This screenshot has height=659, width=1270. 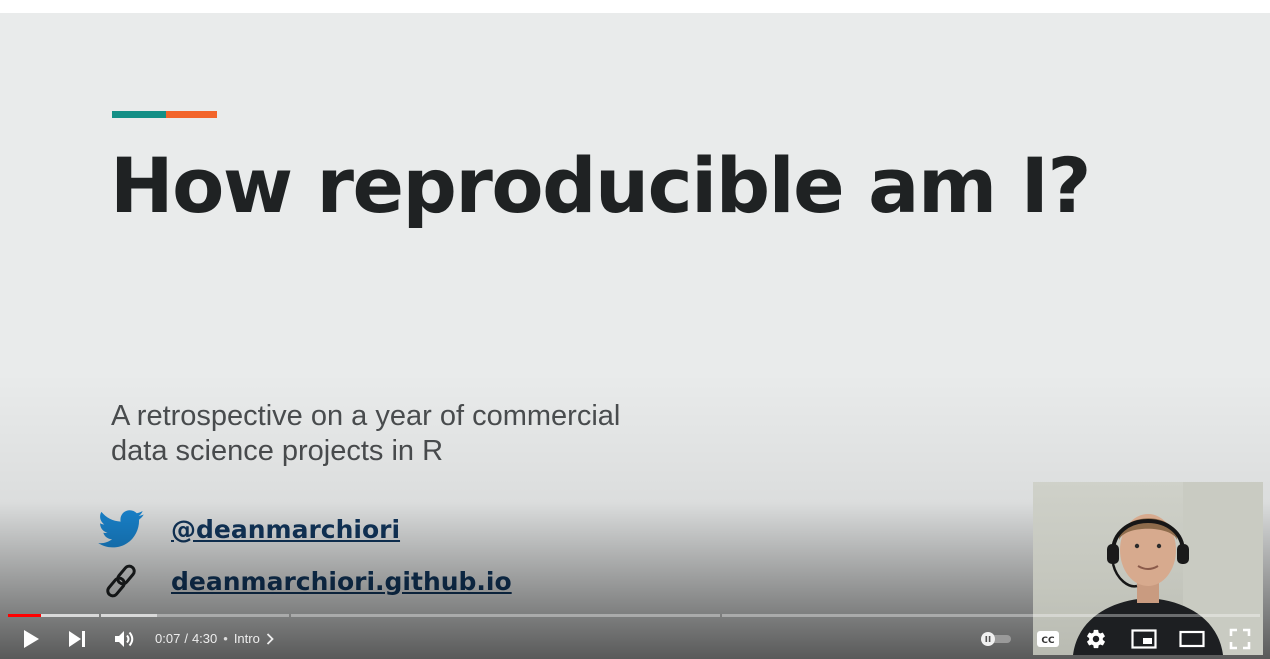 What do you see at coordinates (168, 638) in the screenshot?
I see `current-time: 0:07` at bounding box center [168, 638].